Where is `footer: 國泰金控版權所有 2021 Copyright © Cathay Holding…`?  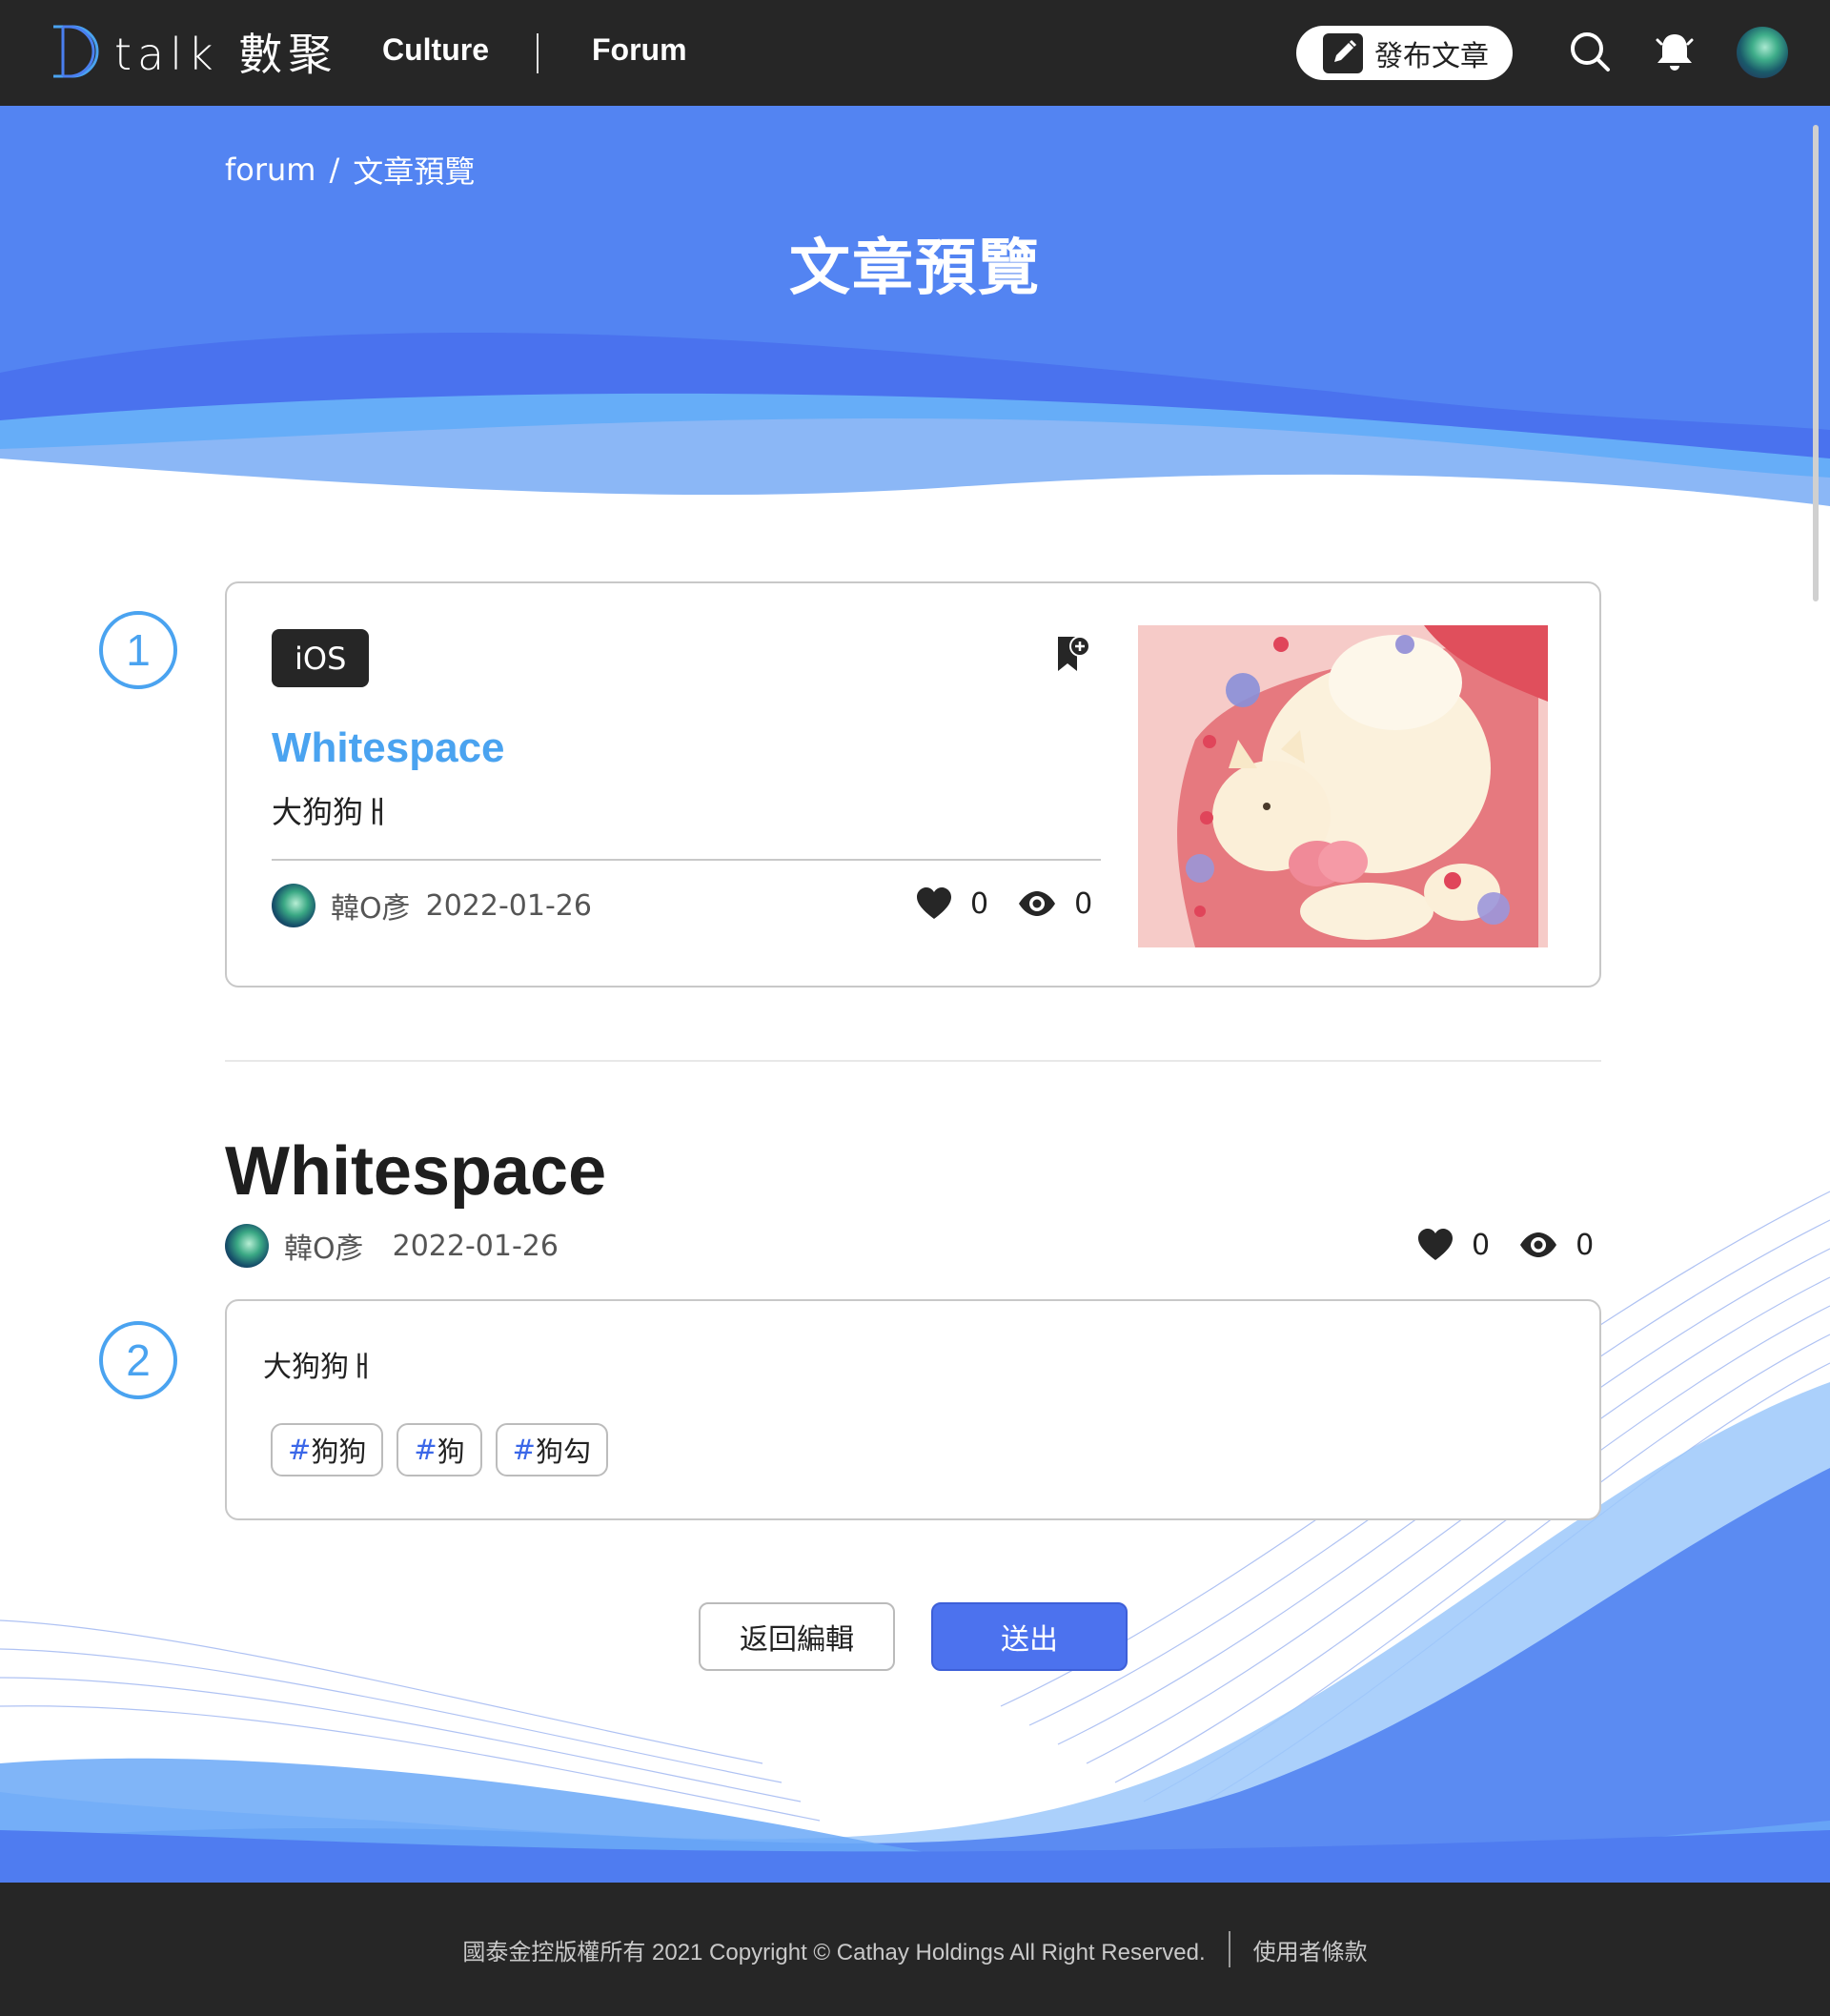 footer: 國泰金控版權所有 2021 Copyright © Cathay Holding… is located at coordinates (915, 1949).